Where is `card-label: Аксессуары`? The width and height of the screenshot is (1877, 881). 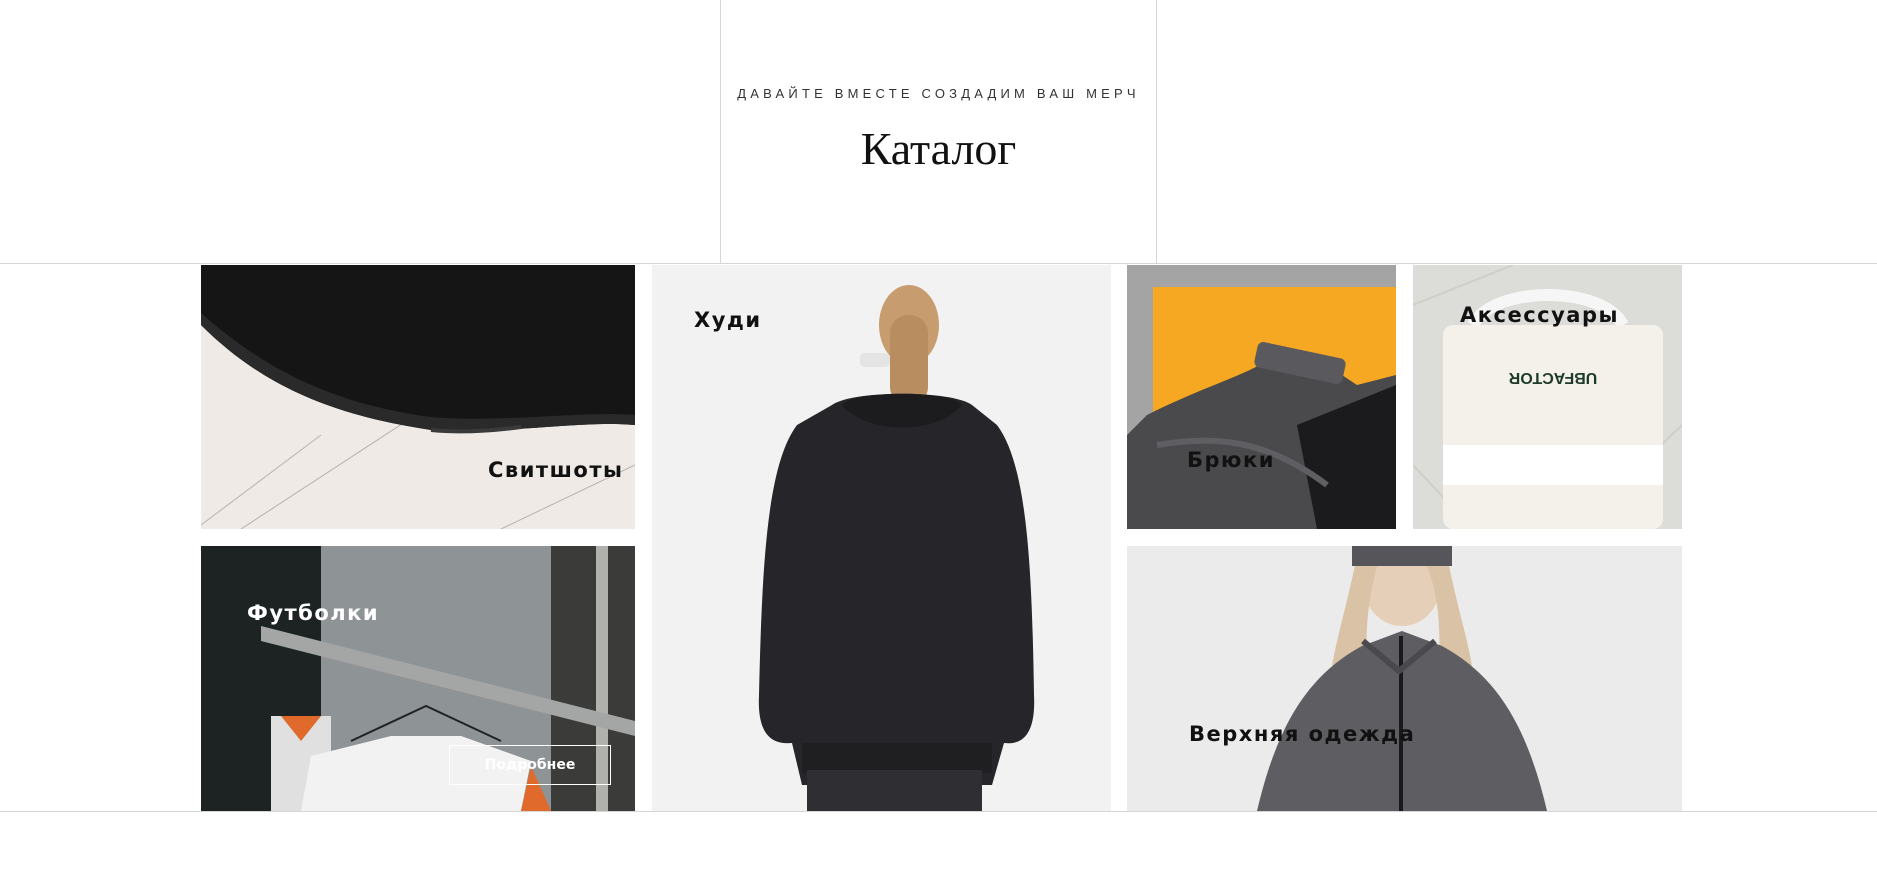 card-label: Аксессуары is located at coordinates (1539, 315).